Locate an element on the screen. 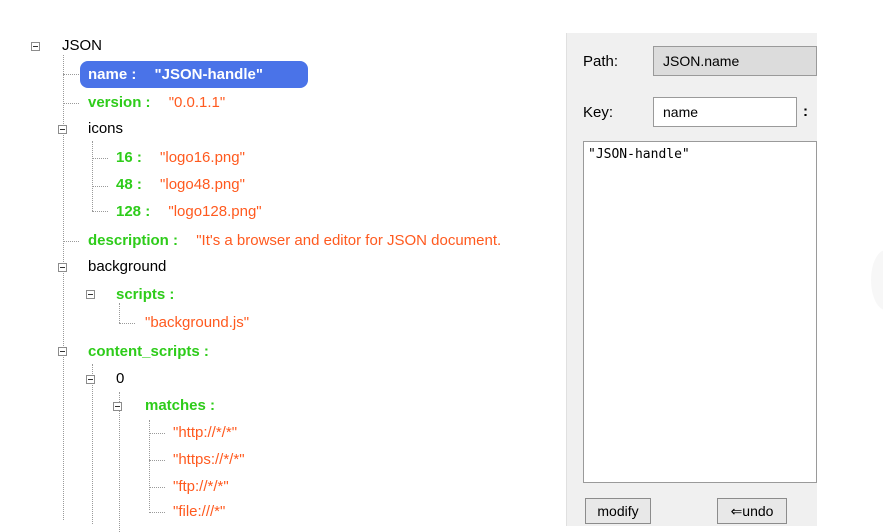  tree-node-icon-16: 16 : "logo16.png" is located at coordinates (180, 158).